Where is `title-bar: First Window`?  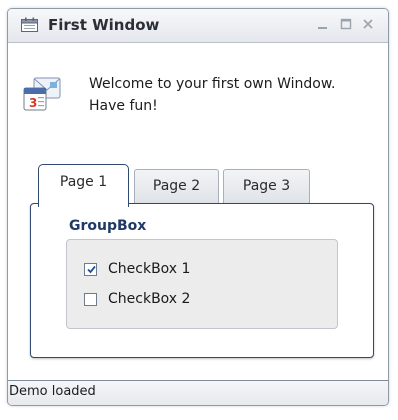 title-bar: First Window is located at coordinates (198, 26).